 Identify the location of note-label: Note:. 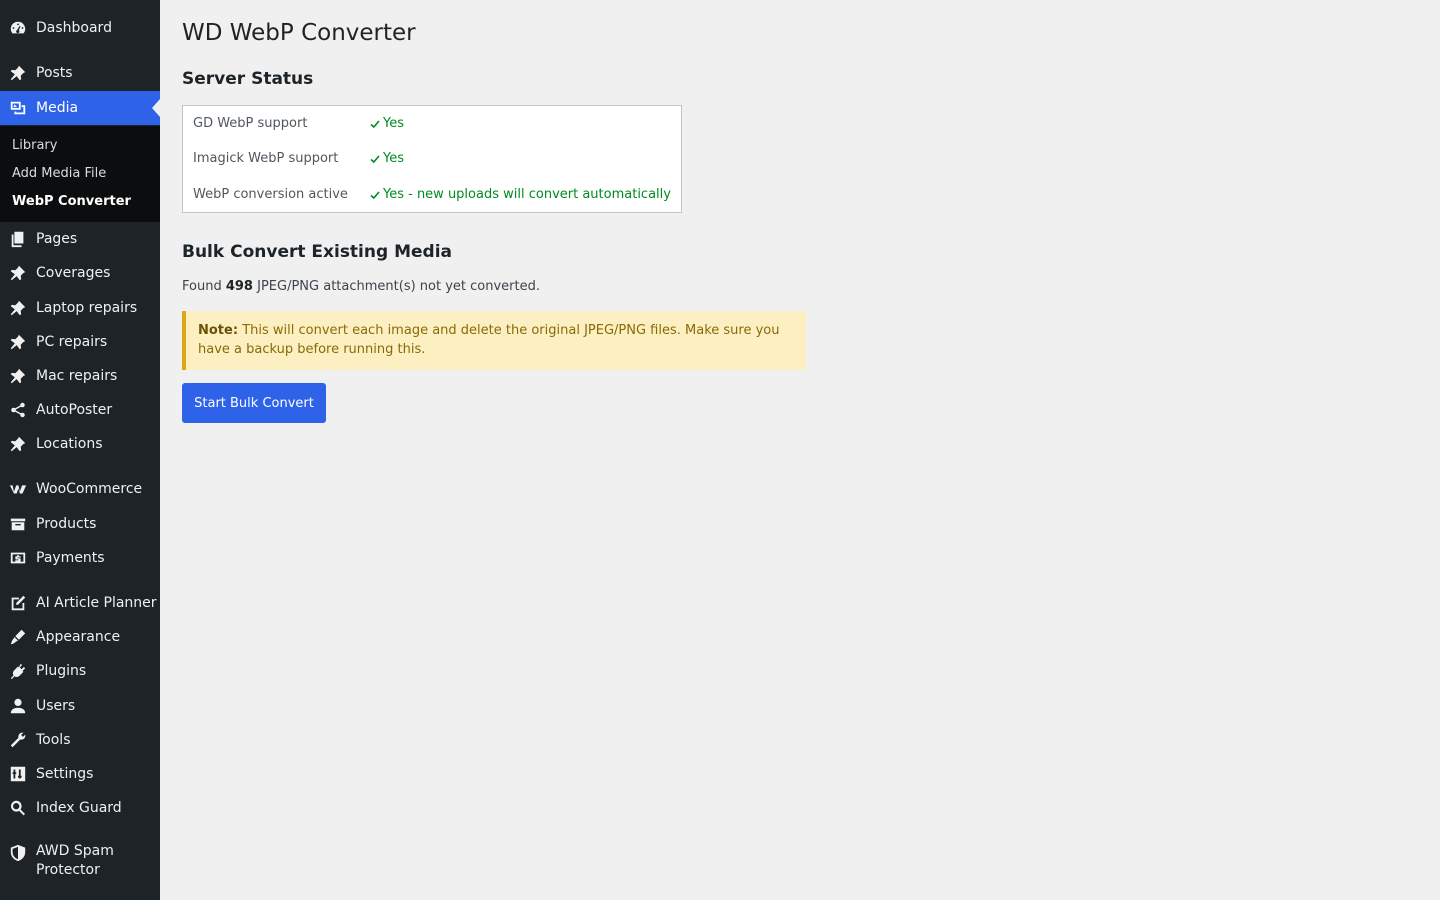
(218, 330).